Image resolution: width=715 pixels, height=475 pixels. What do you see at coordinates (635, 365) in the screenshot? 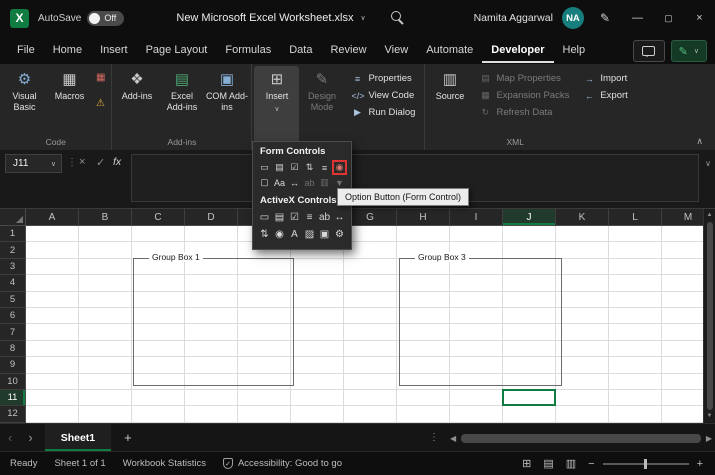
I see `cell-L9` at bounding box center [635, 365].